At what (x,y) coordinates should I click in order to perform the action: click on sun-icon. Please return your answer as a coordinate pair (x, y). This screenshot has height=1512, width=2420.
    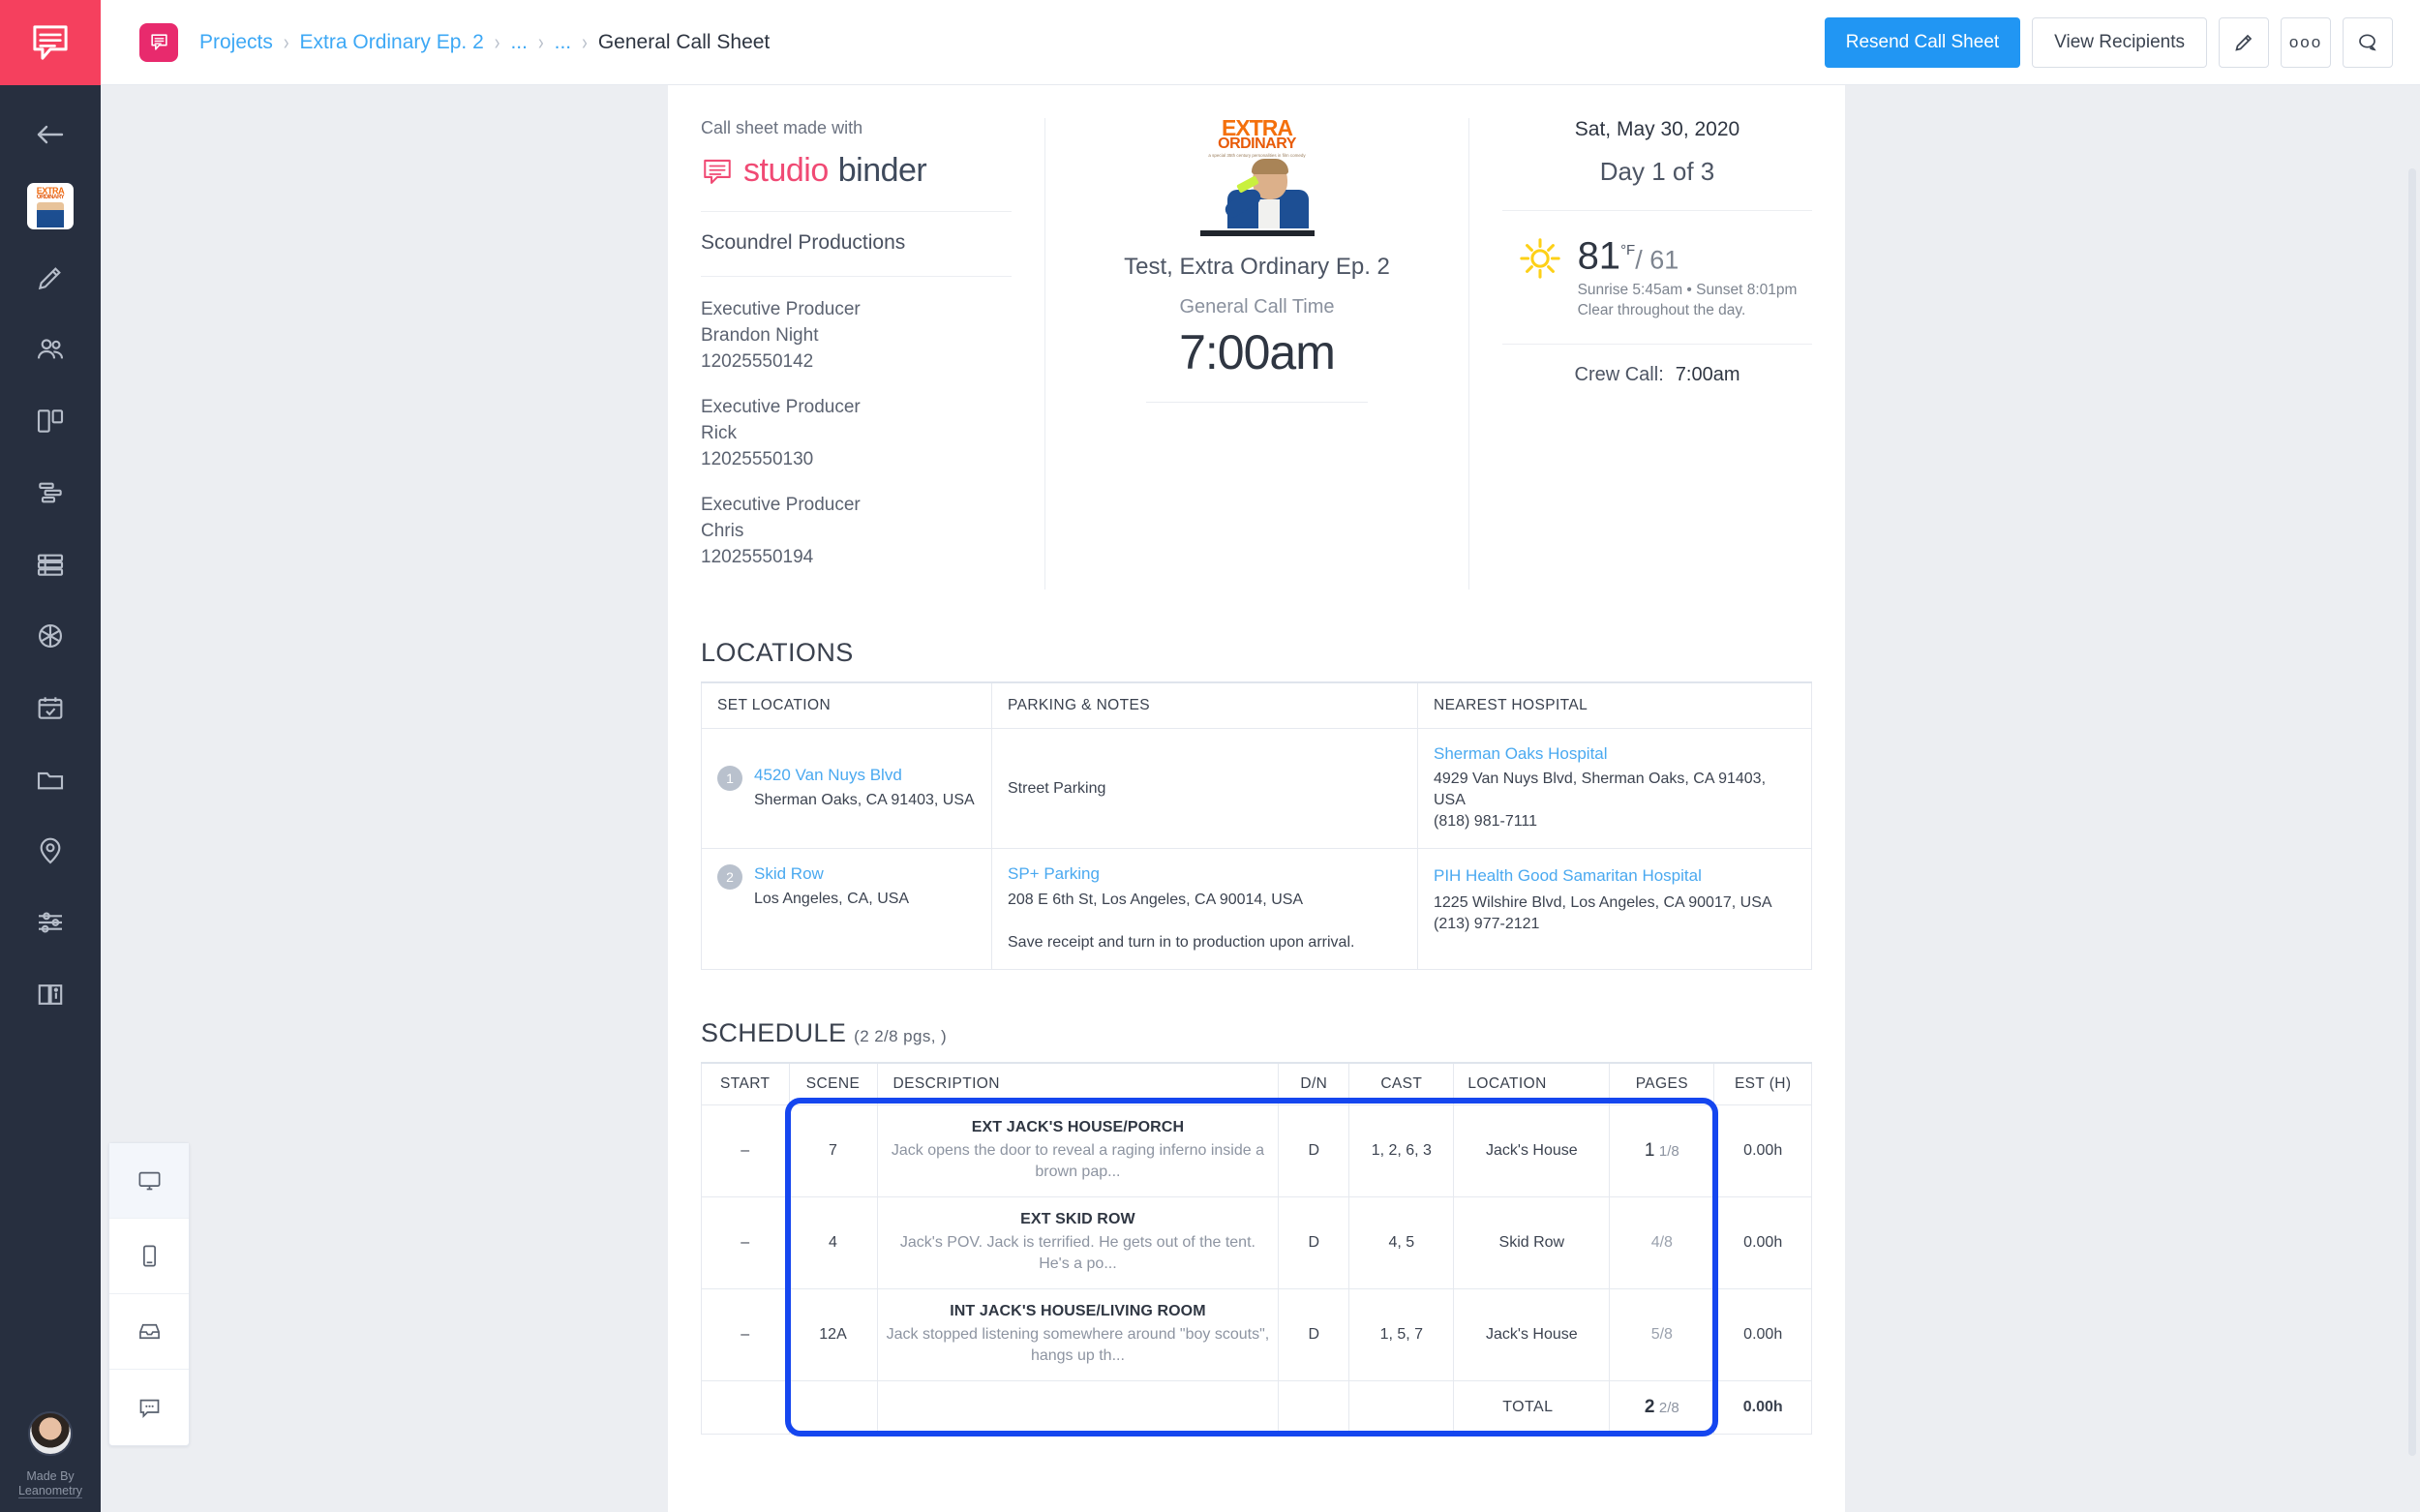
    Looking at the image, I should click on (1539, 258).